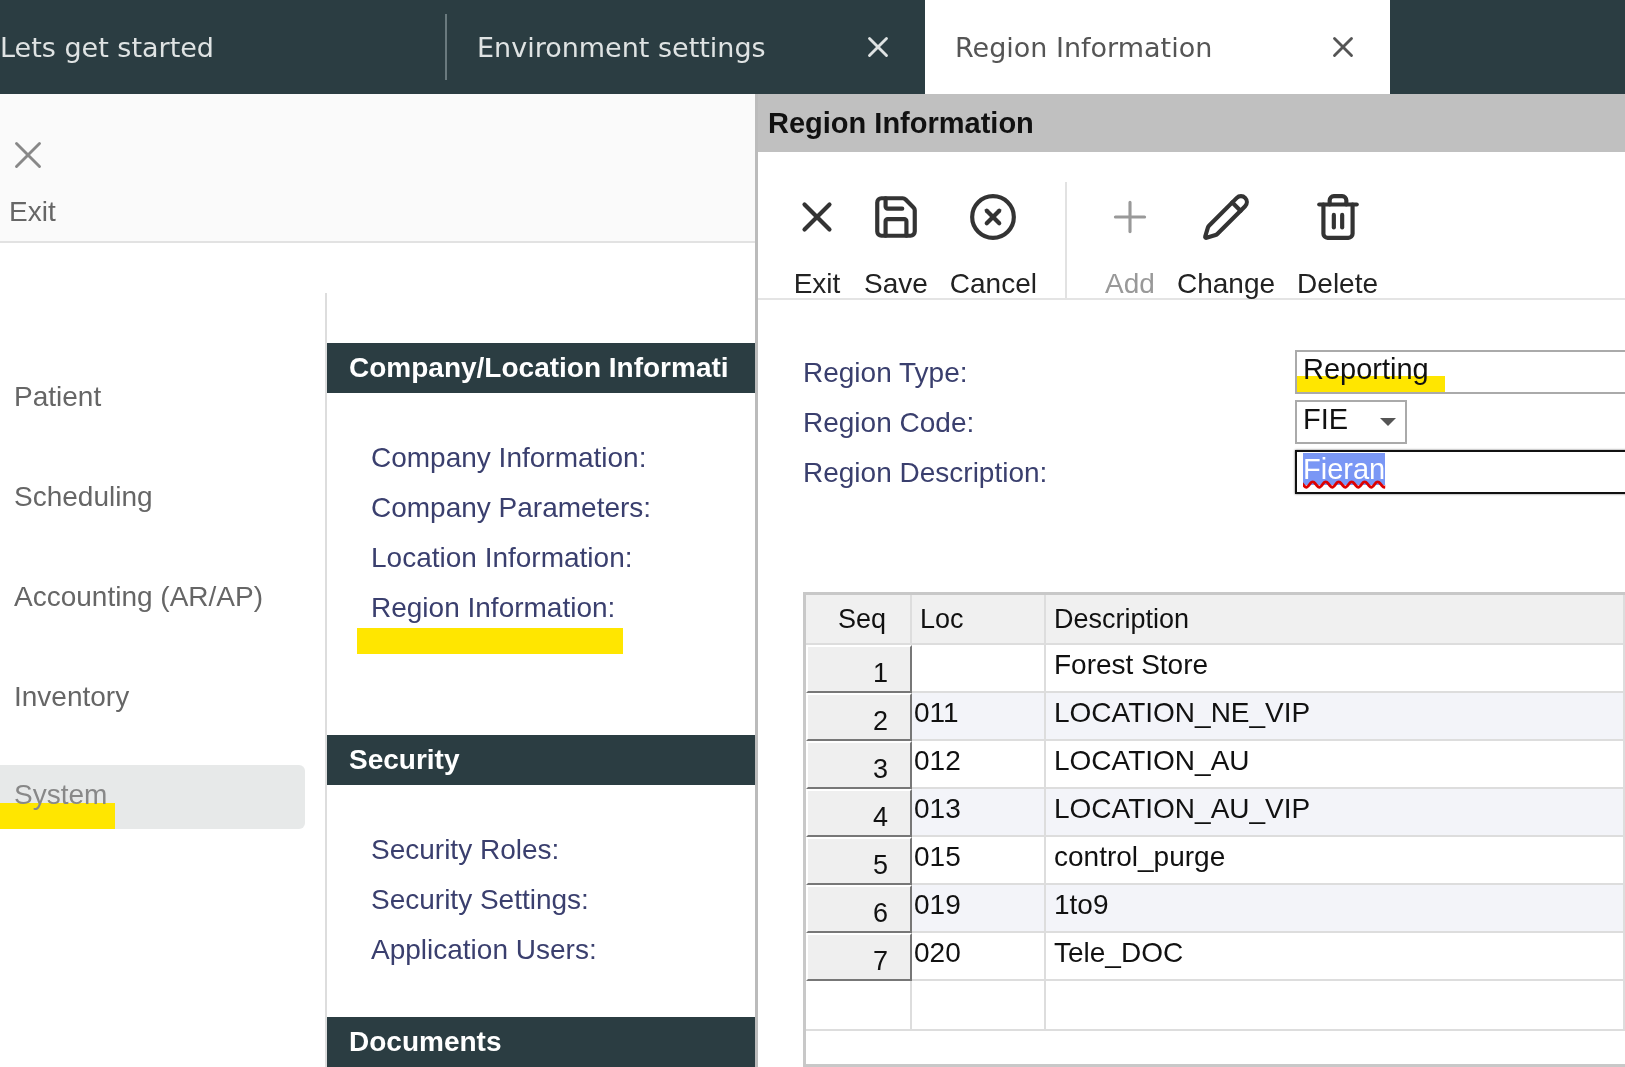  I want to click on settings-link: Application Users:, so click(484, 950).